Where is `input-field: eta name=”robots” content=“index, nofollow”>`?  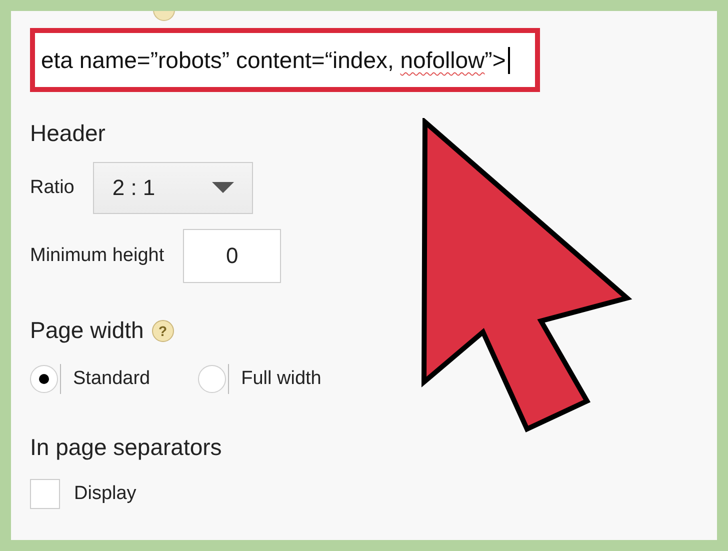 input-field: eta name=”robots” content=“index, nofollow”> is located at coordinates (285, 60).